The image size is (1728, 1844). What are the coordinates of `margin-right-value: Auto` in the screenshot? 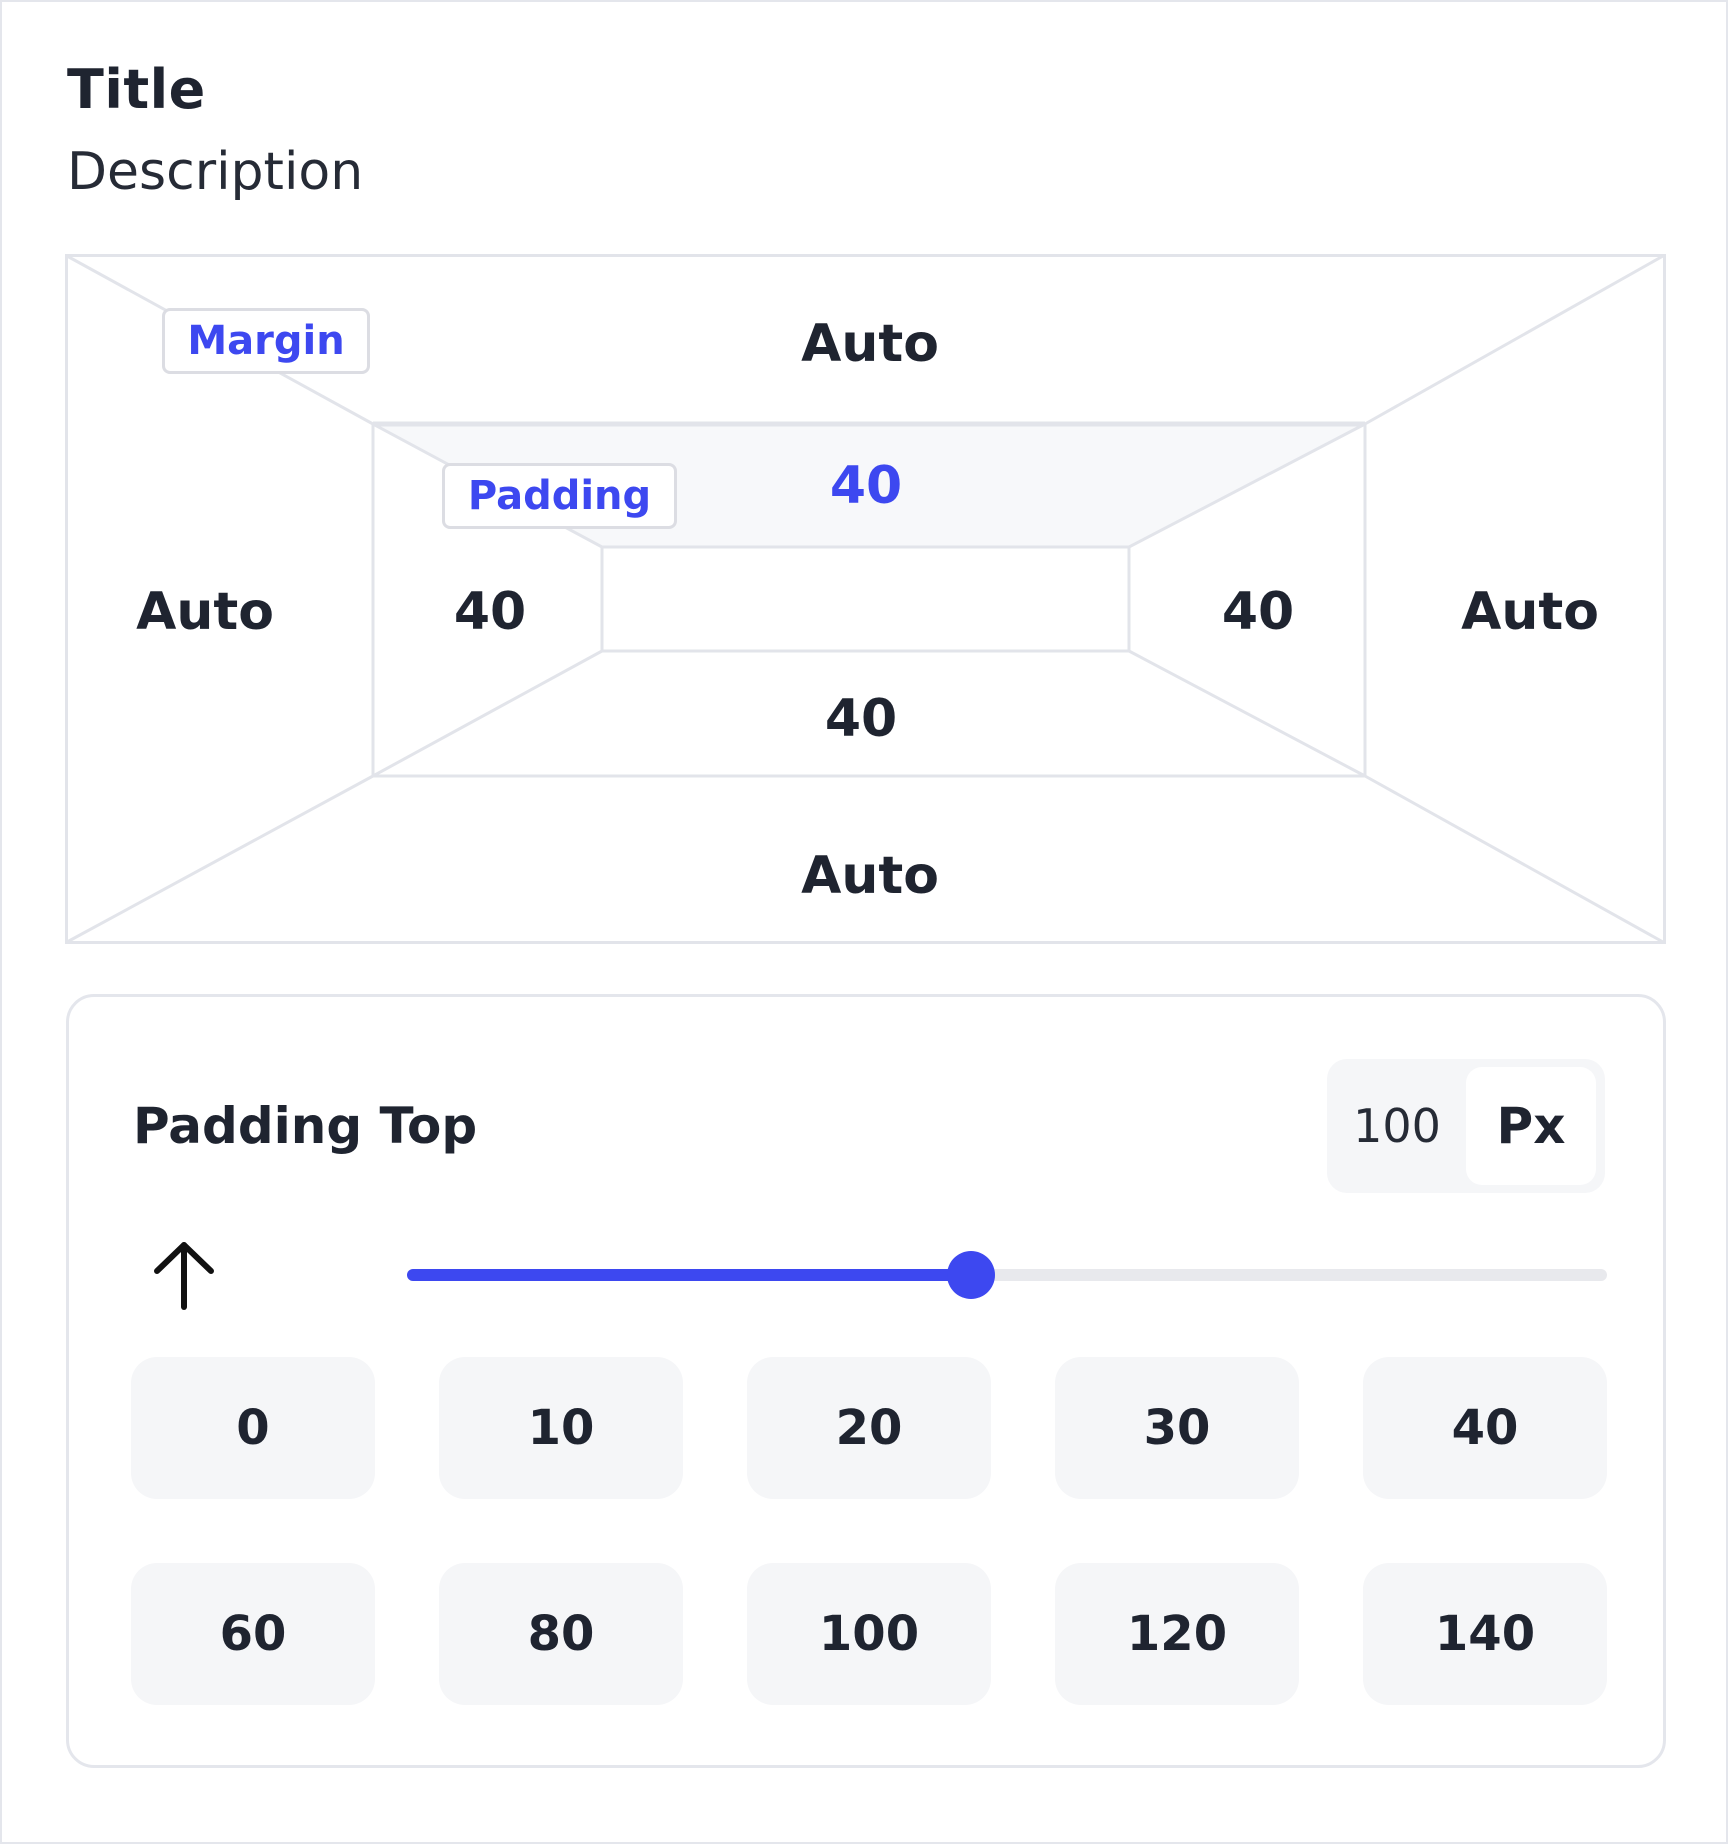 It's located at (1530, 612).